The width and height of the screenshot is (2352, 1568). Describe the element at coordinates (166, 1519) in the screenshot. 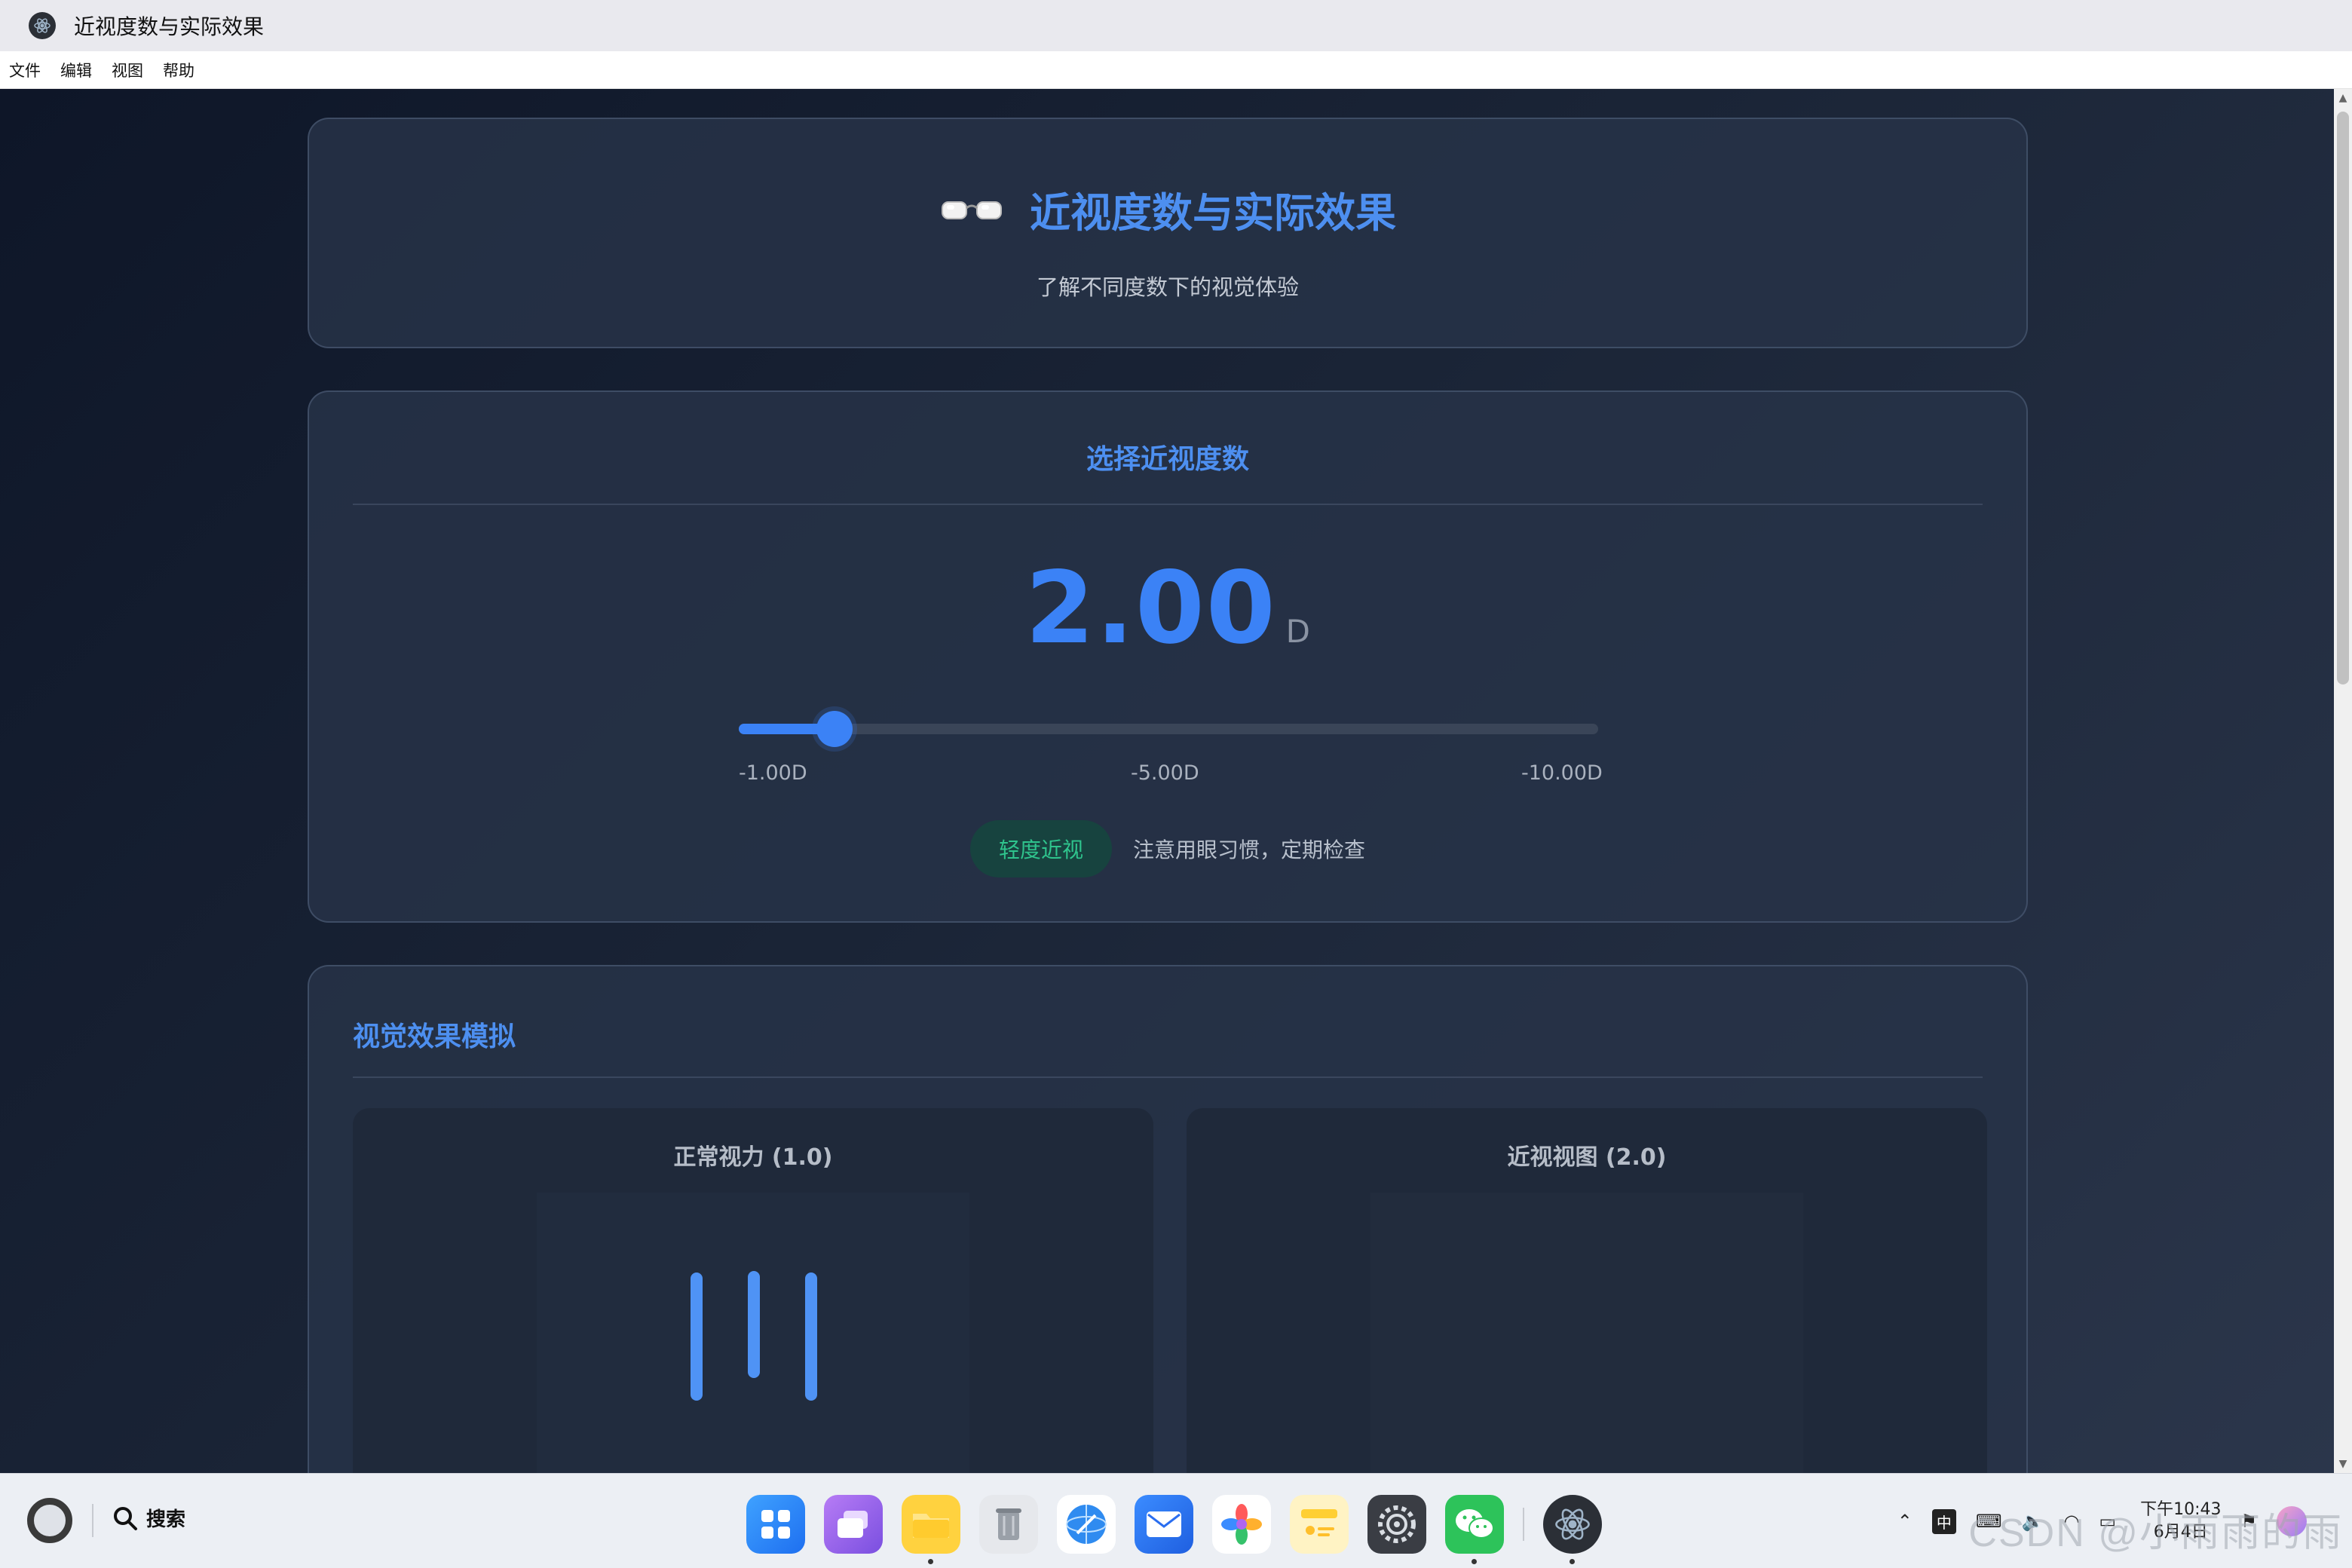

I see `search-label: 搜索` at that location.